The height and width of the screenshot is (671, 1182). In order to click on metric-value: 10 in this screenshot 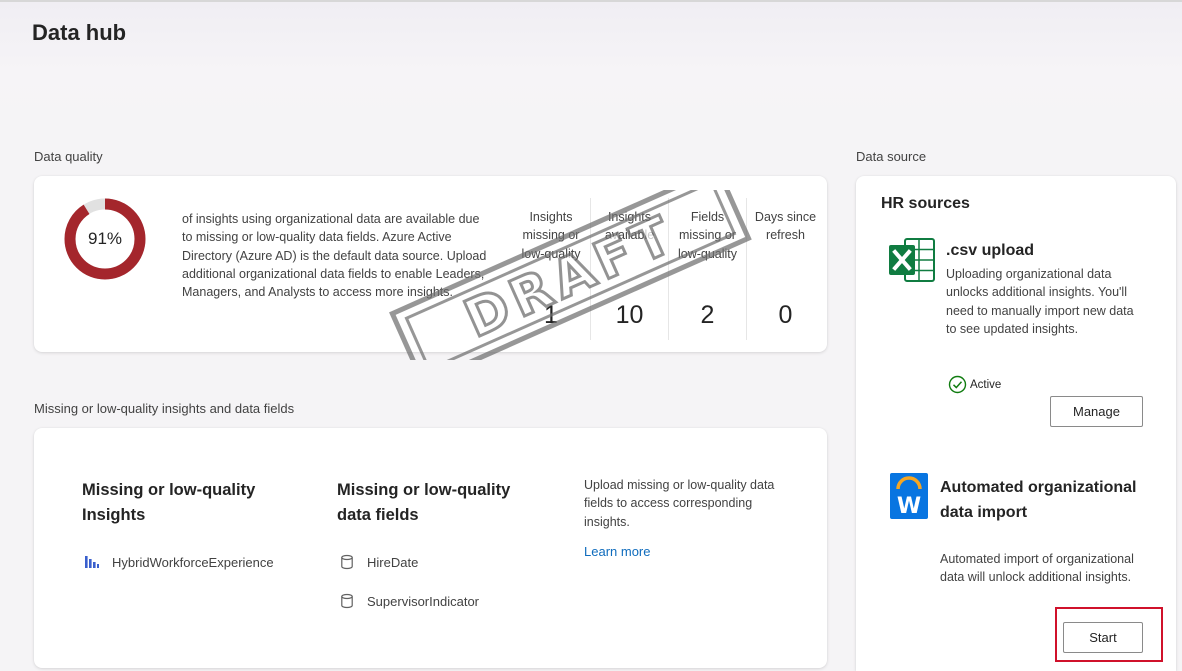, I will do `click(629, 315)`.